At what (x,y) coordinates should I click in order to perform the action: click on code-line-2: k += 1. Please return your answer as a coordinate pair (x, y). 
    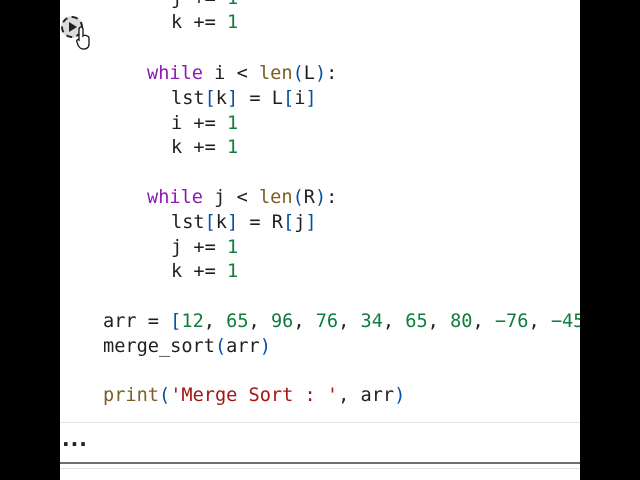
    Looking at the image, I should click on (205, 22).